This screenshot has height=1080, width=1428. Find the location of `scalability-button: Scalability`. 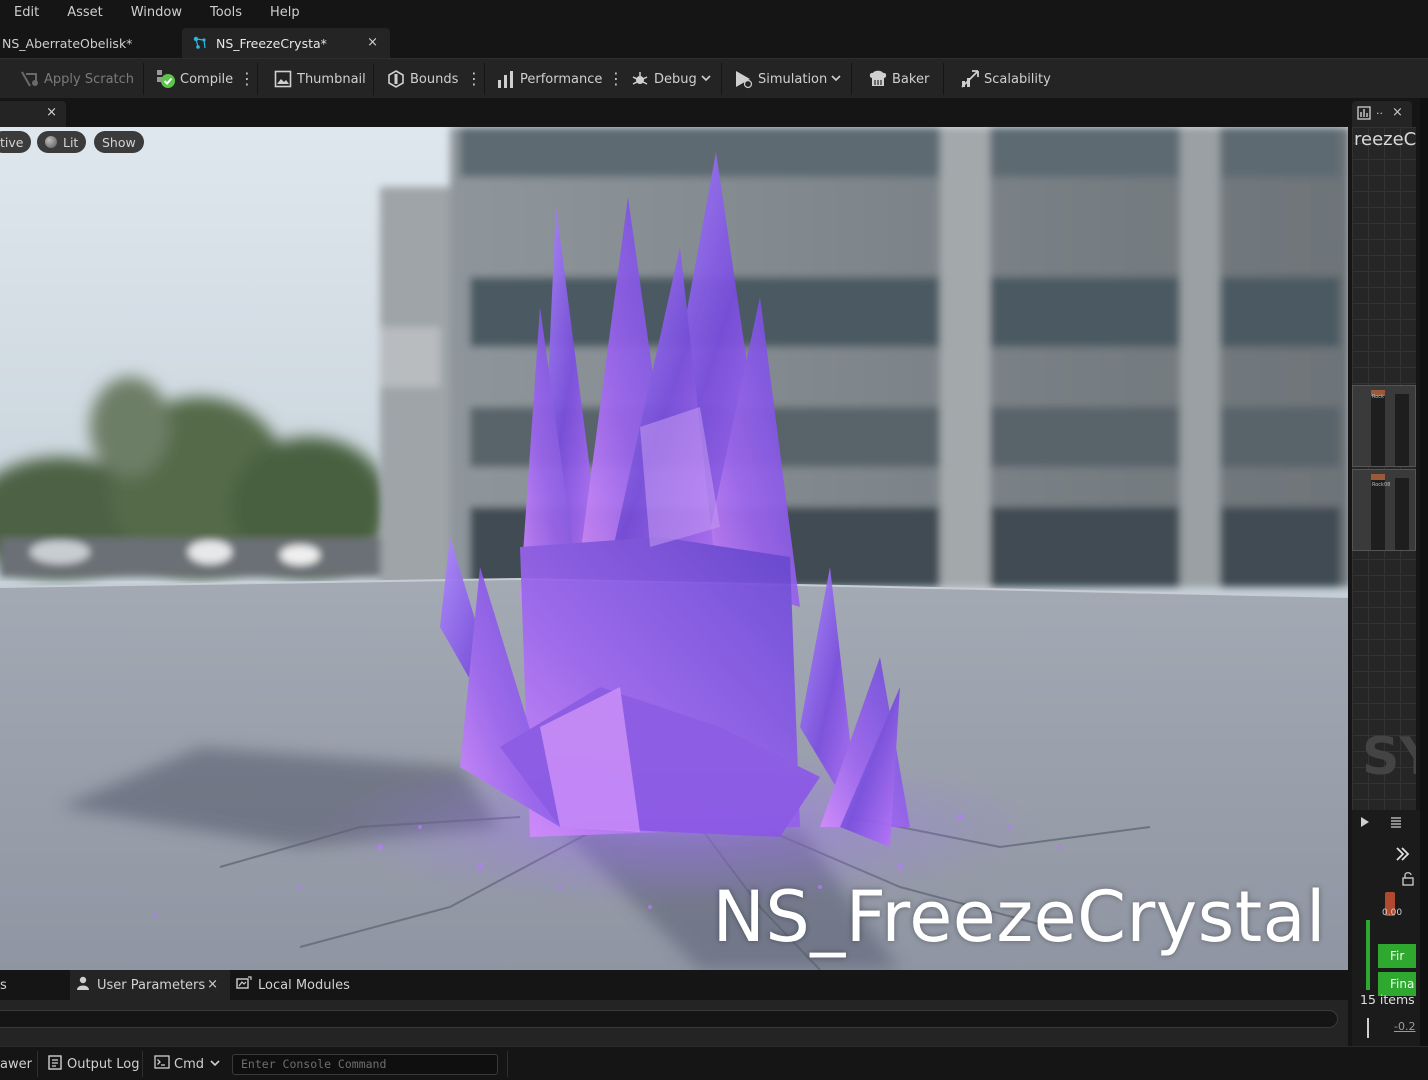

scalability-button: Scalability is located at coordinates (1005, 79).